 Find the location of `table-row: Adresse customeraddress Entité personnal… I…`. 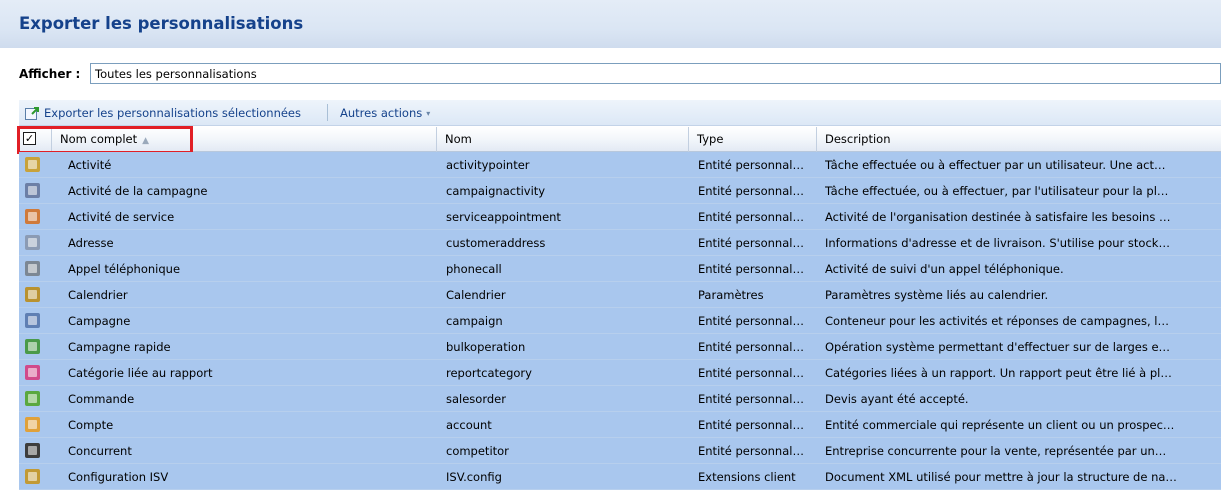

table-row: Adresse customeraddress Entité personnal… I… is located at coordinates (620, 243).